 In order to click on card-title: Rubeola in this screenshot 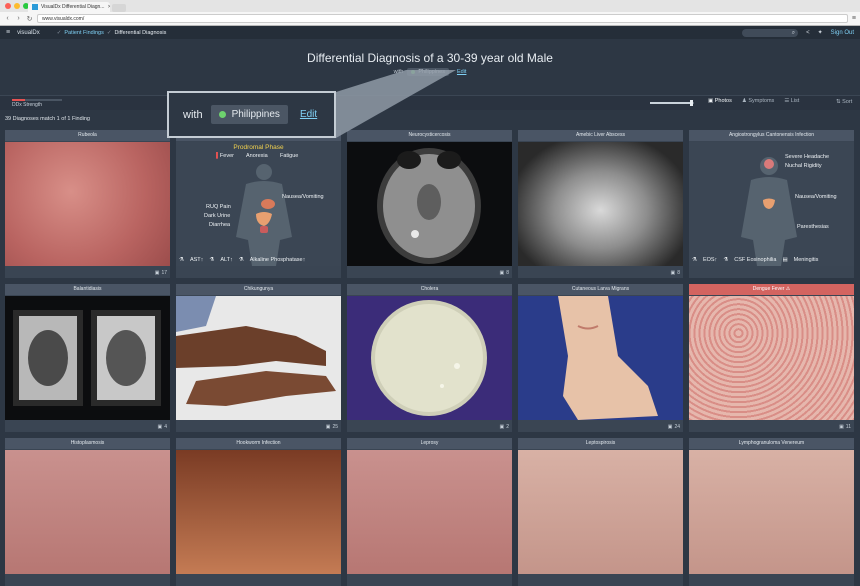, I will do `click(87, 135)`.